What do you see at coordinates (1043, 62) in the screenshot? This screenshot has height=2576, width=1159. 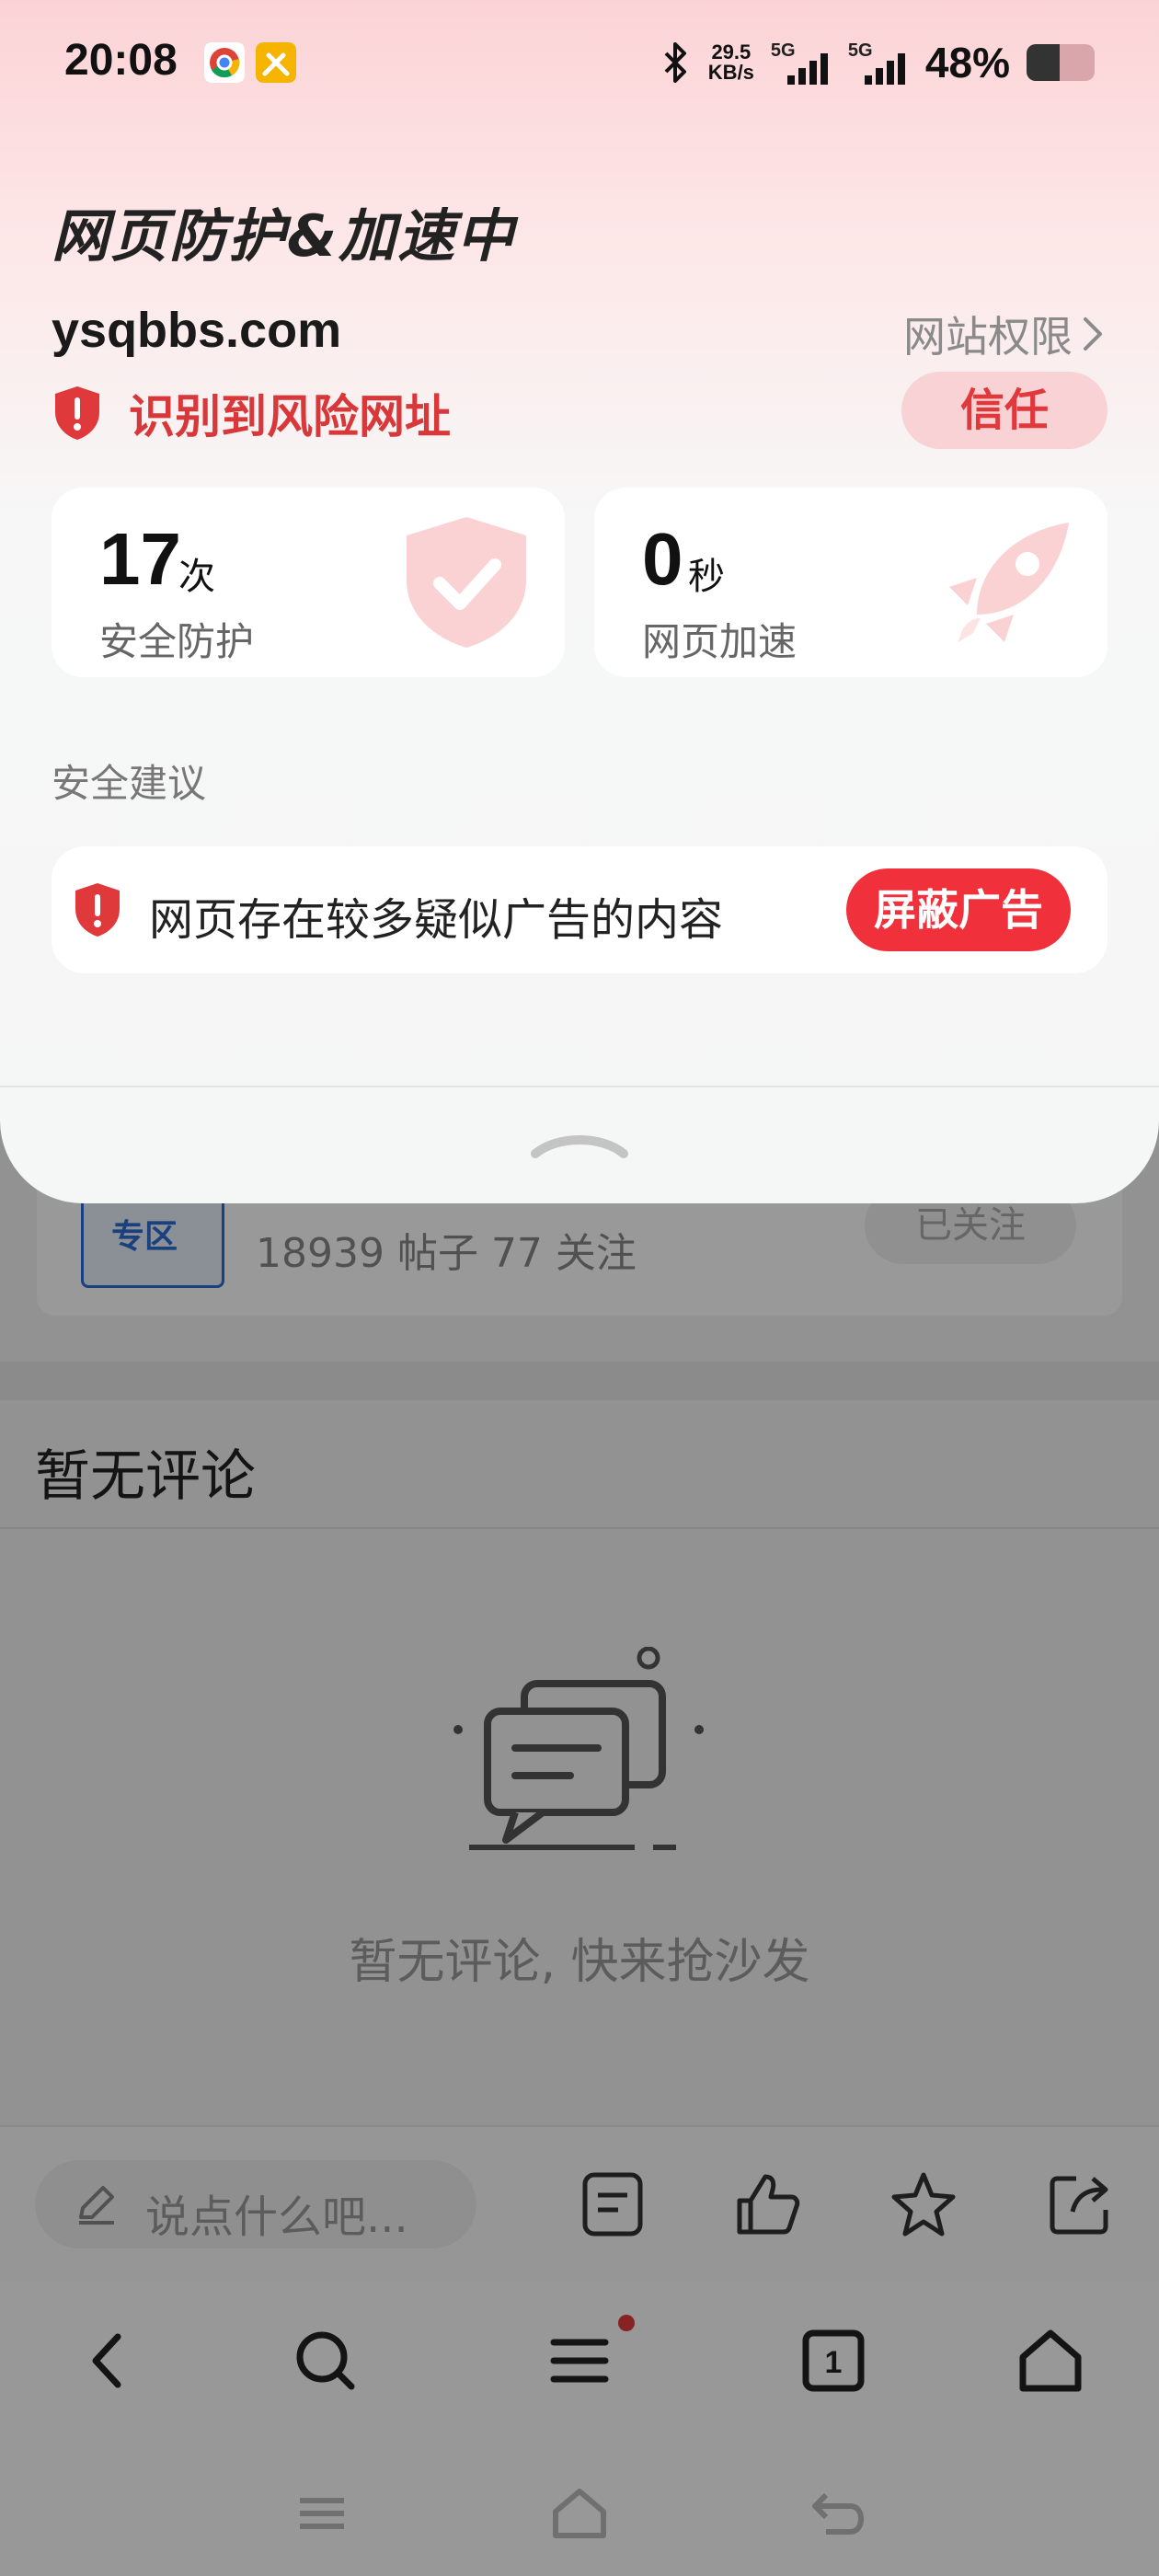 I see `battery-fill` at bounding box center [1043, 62].